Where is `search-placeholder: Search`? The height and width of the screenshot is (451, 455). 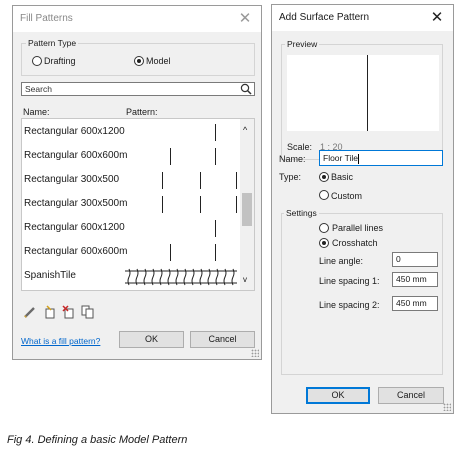 search-placeholder: Search is located at coordinates (38, 89).